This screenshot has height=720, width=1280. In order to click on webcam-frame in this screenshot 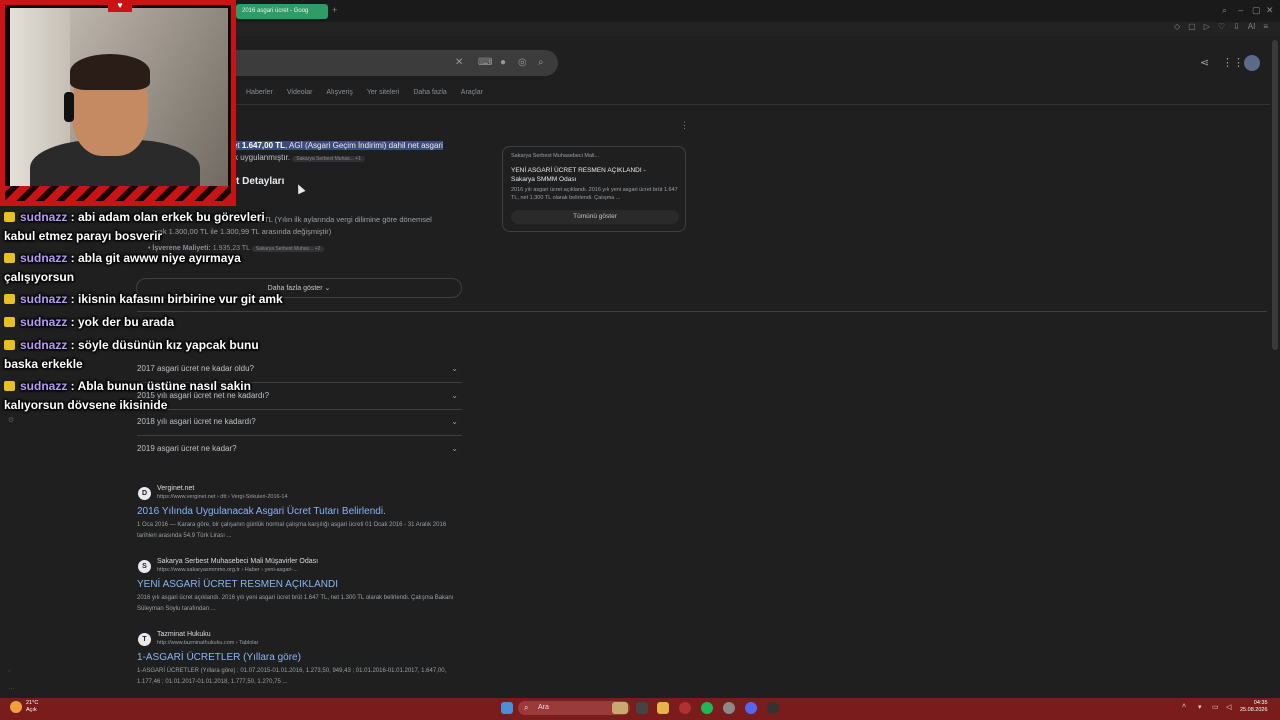, I will do `click(118, 103)`.